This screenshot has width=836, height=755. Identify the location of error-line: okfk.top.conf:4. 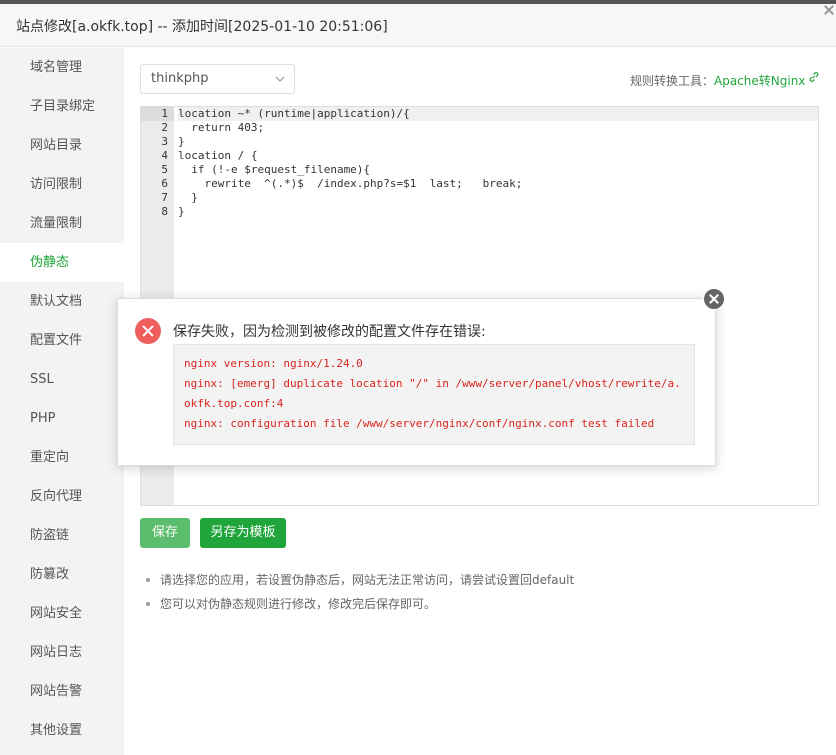
(234, 403).